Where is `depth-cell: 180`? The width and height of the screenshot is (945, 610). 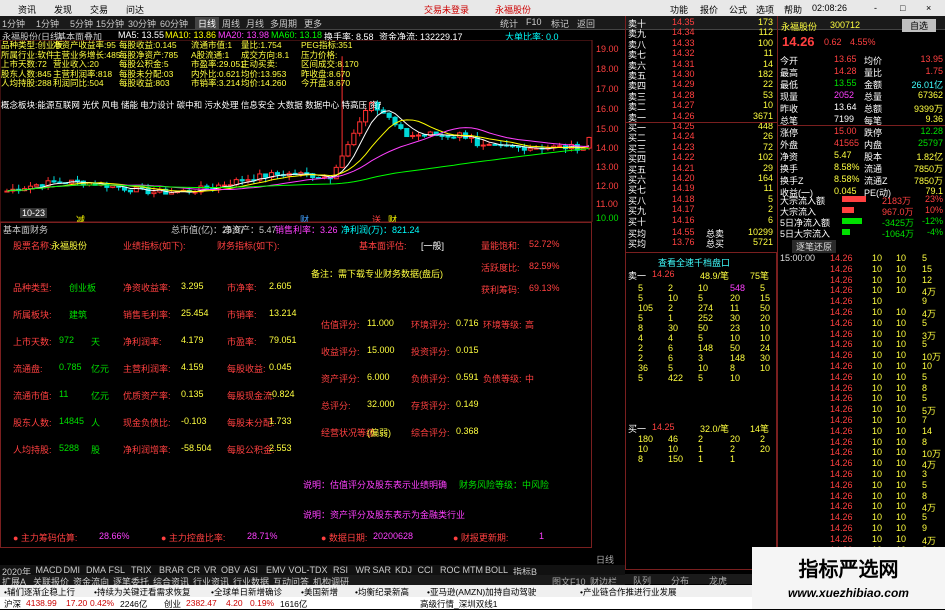
depth-cell: 180 is located at coordinates (646, 439).